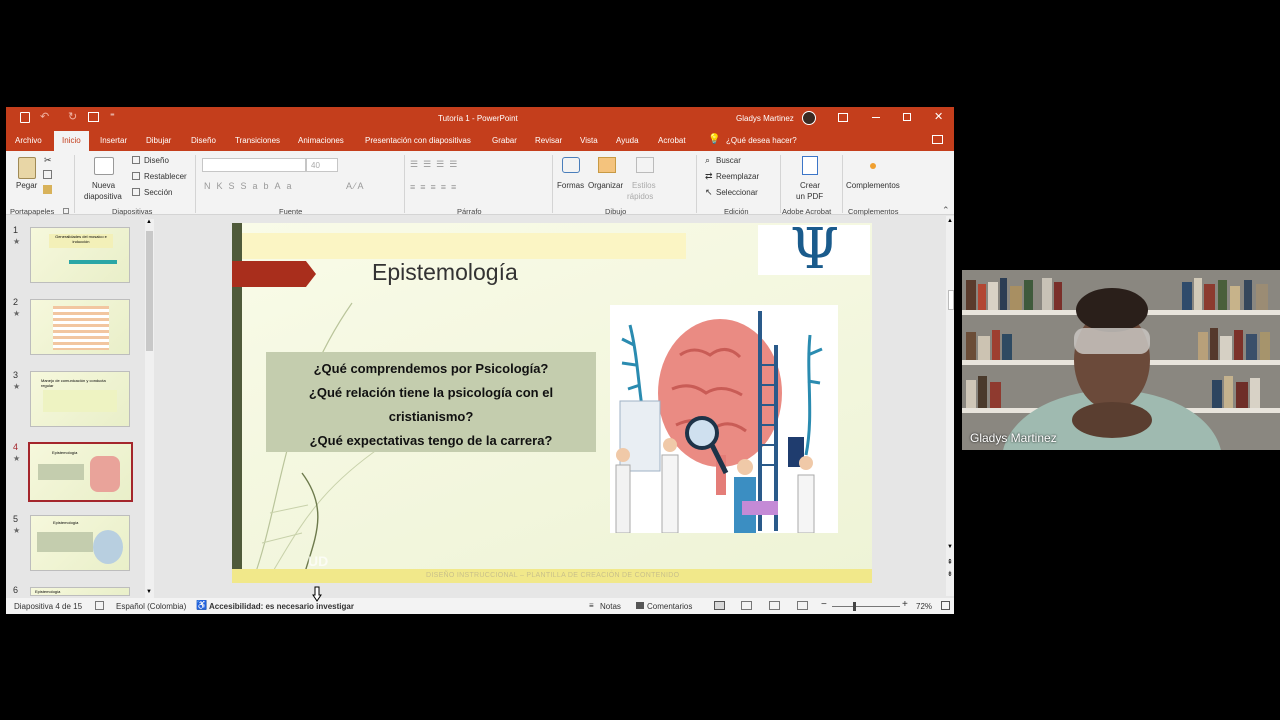  I want to click on paste-button: Pegar, so click(26, 185).